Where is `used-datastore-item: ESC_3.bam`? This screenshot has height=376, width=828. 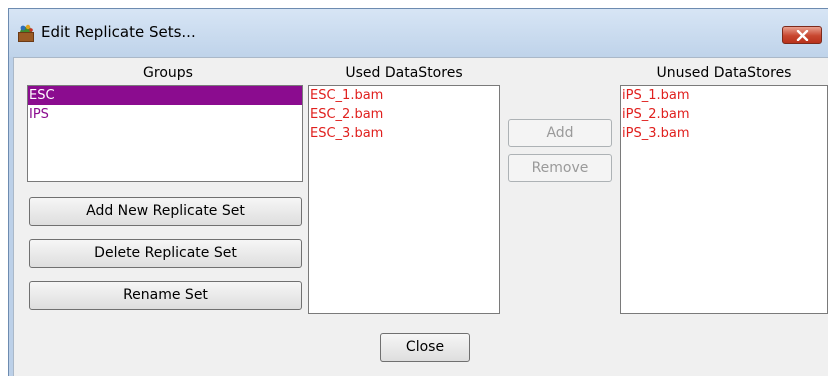 used-datastore-item: ESC_3.bam is located at coordinates (404, 133).